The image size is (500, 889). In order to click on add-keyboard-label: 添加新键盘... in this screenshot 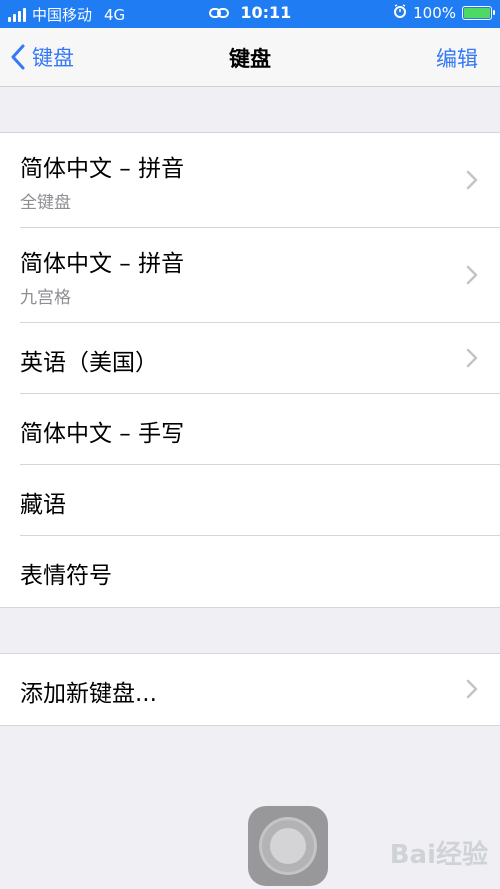, I will do `click(88, 694)`.